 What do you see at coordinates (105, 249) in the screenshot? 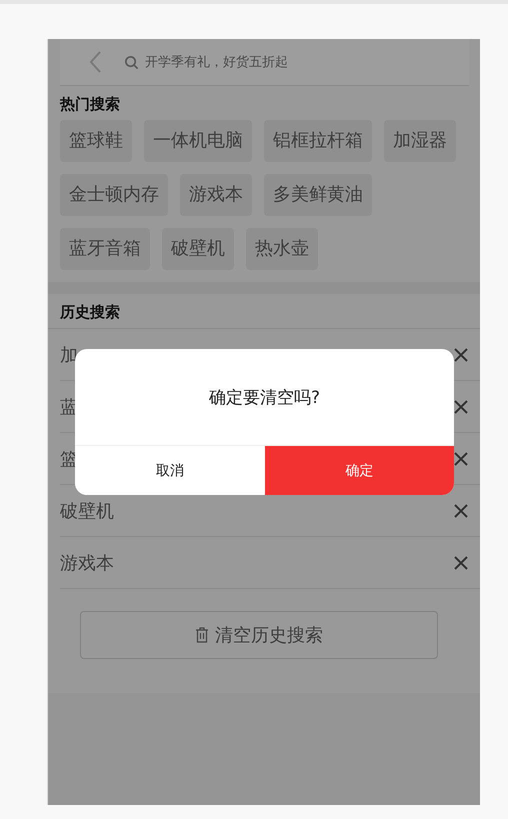
I see `search-tag: 蓝牙音箱` at bounding box center [105, 249].